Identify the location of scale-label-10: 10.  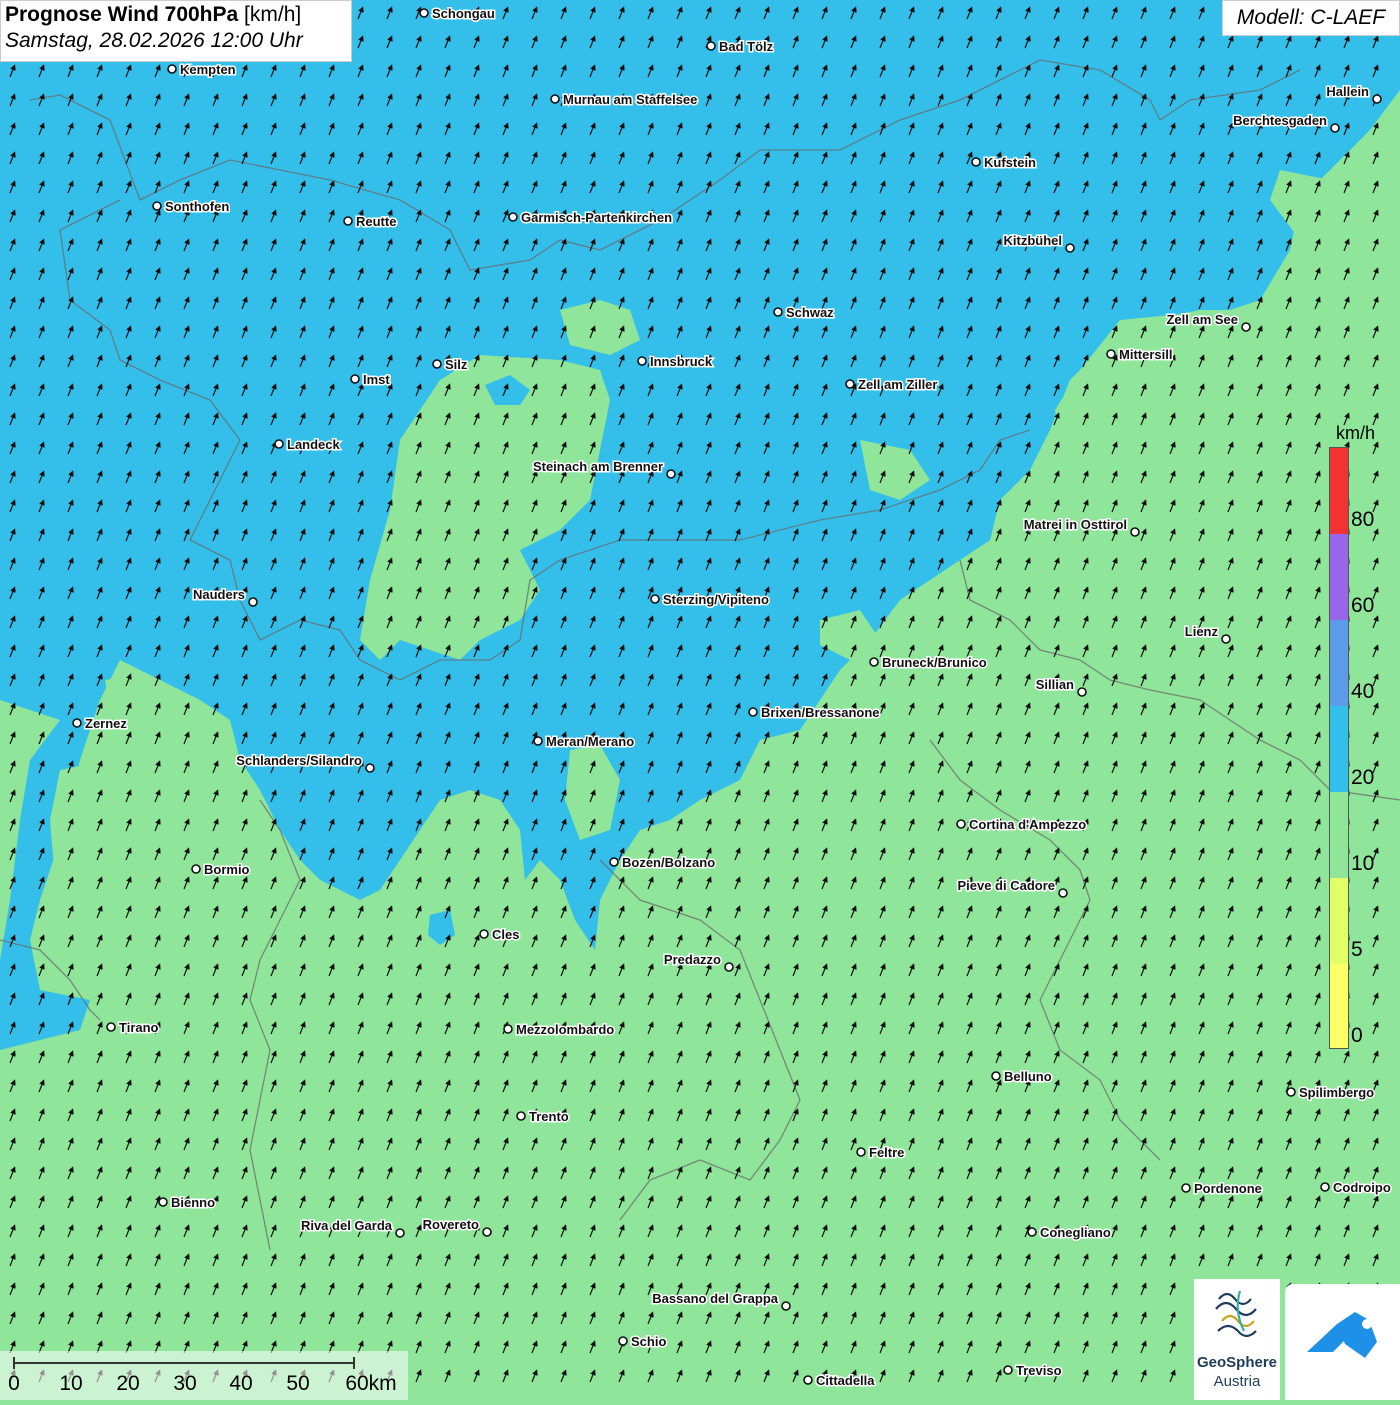
(71, 1383).